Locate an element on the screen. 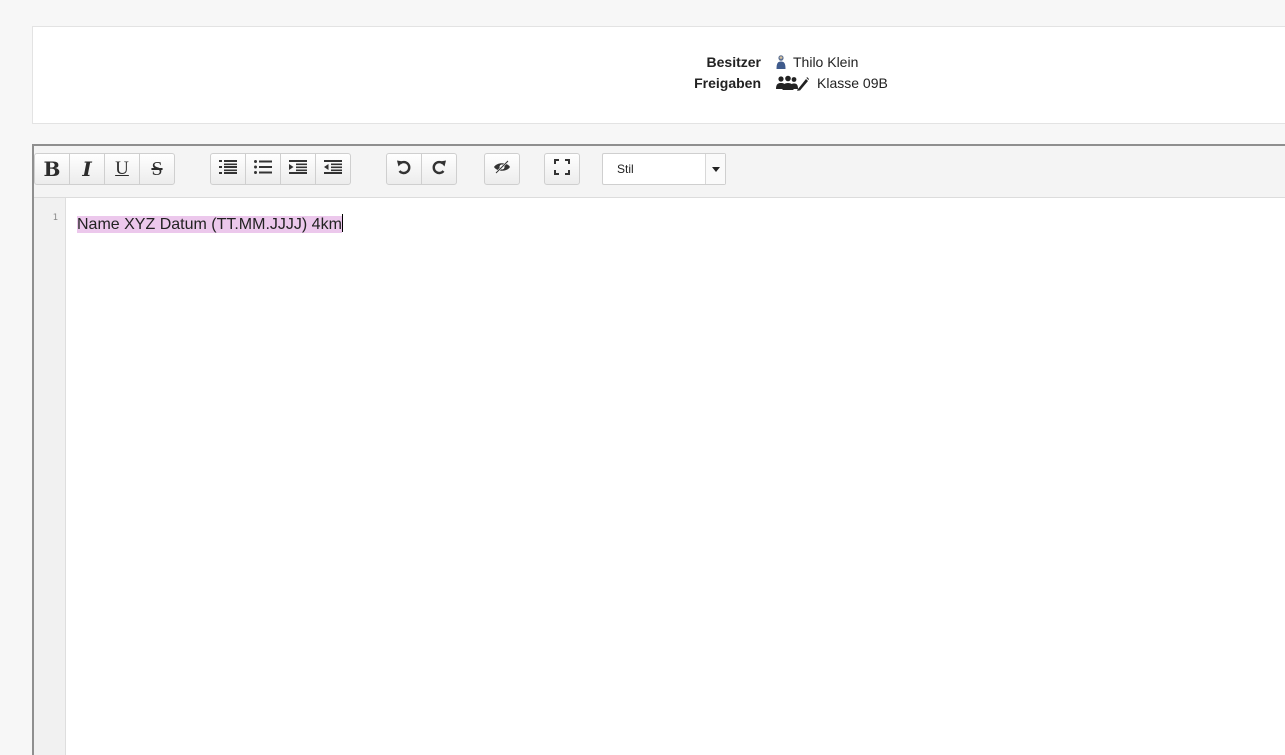 Image resolution: width=1285 pixels, height=755 pixels. strikethrough-icon: S is located at coordinates (157, 168).